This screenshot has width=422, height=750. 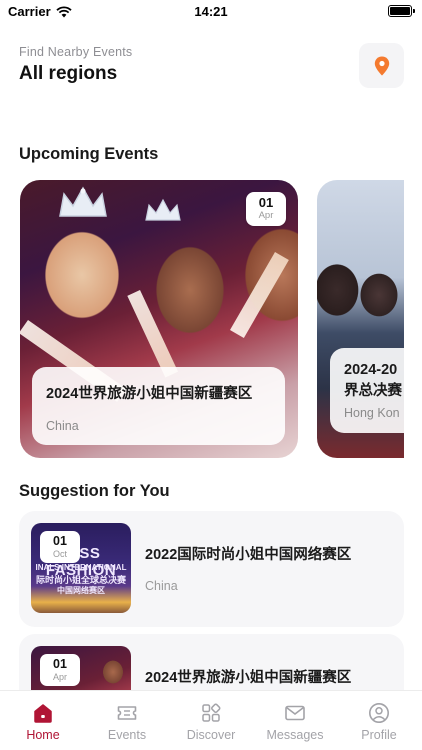 What do you see at coordinates (295, 735) in the screenshot?
I see `tab-label: Messages` at bounding box center [295, 735].